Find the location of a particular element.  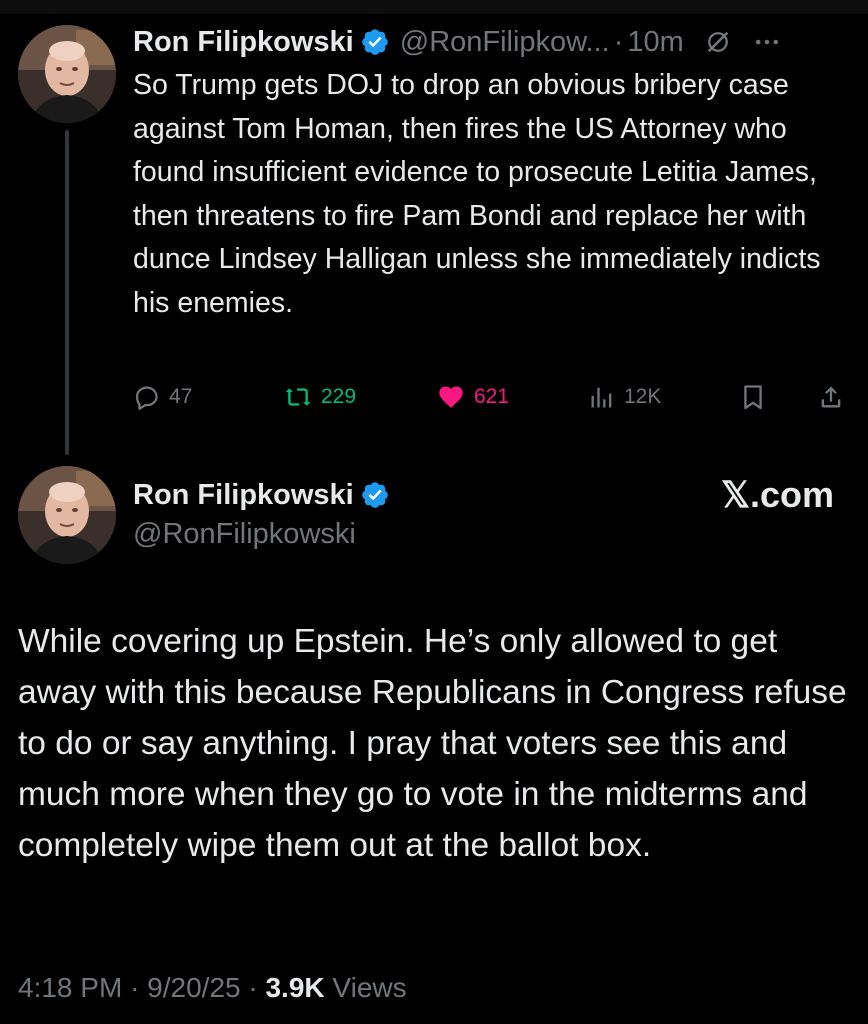

tweet-action-bar: 47 229 621 12K is located at coordinates (493, 397).